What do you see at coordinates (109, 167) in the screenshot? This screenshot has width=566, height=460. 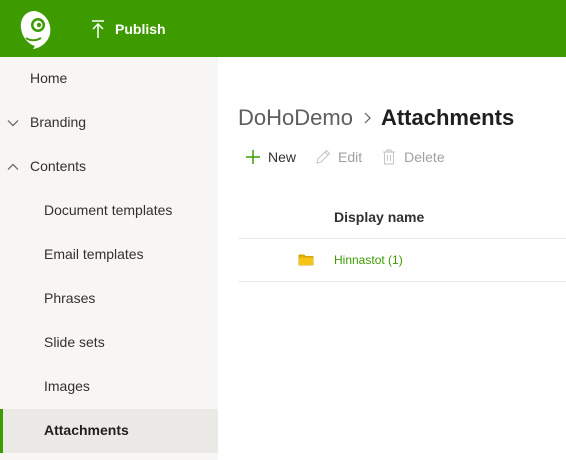 I see `sidebar-item-contents: Contents` at bounding box center [109, 167].